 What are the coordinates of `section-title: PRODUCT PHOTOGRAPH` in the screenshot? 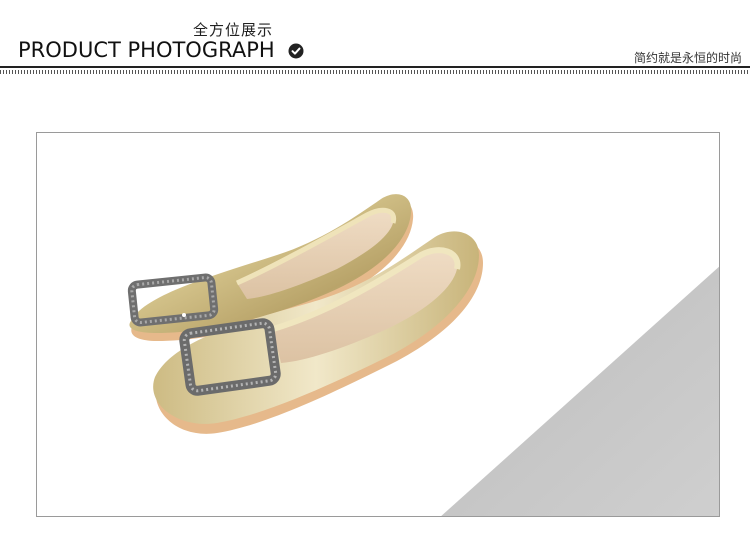 It's located at (146, 50).